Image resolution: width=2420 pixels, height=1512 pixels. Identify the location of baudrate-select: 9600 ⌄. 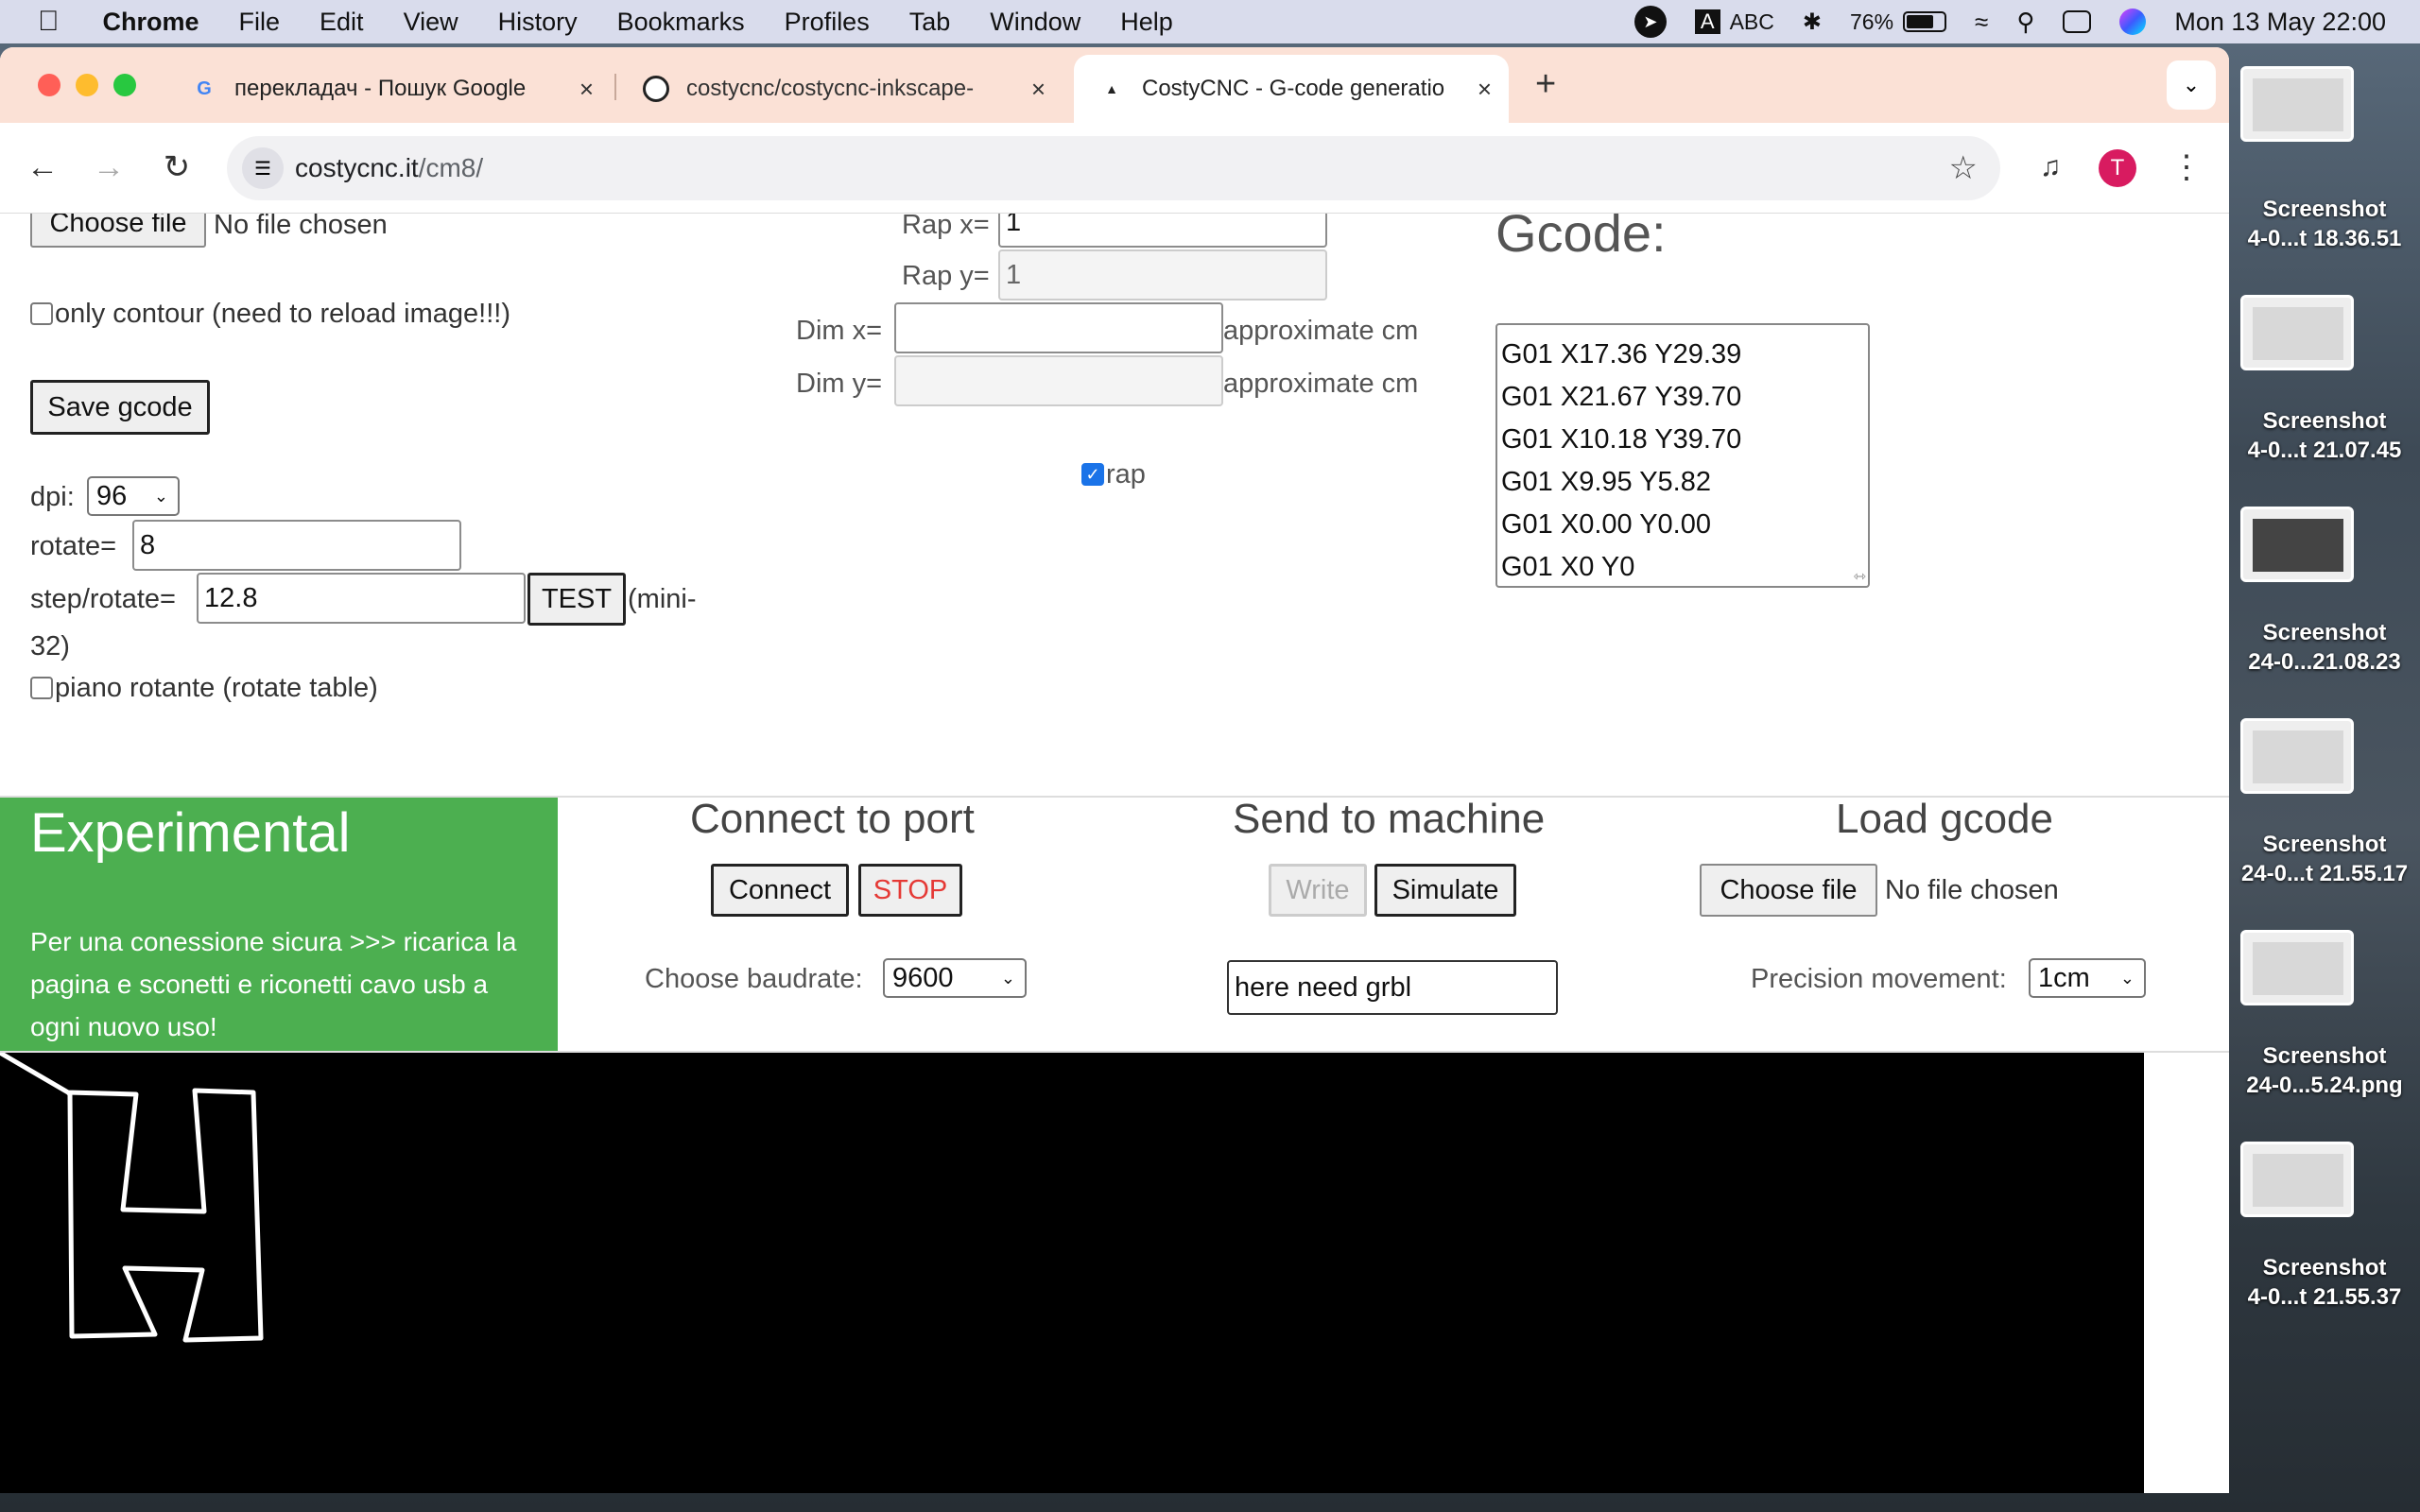
(955, 978).